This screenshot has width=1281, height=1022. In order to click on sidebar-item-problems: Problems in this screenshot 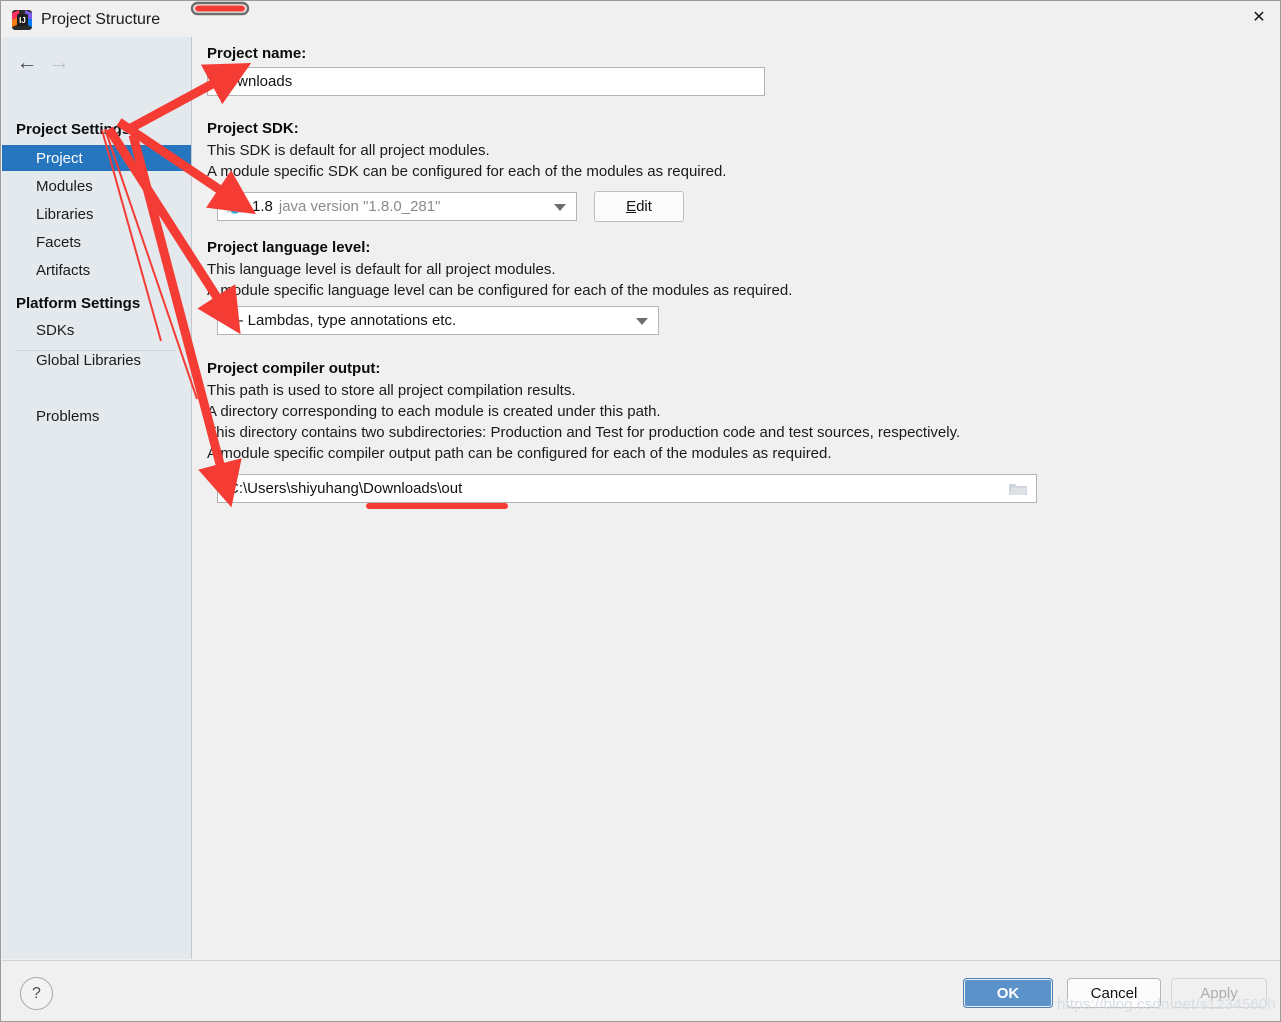, I will do `click(96, 416)`.